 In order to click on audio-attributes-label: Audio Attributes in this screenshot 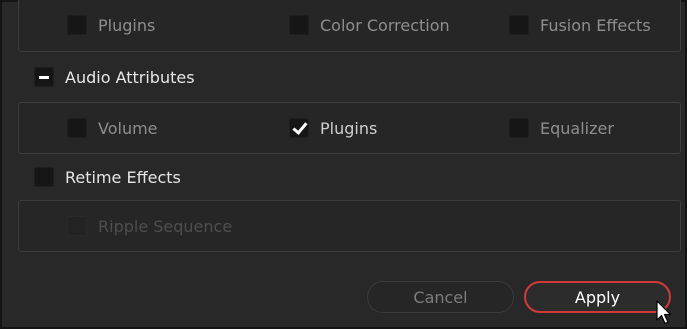, I will do `click(130, 77)`.